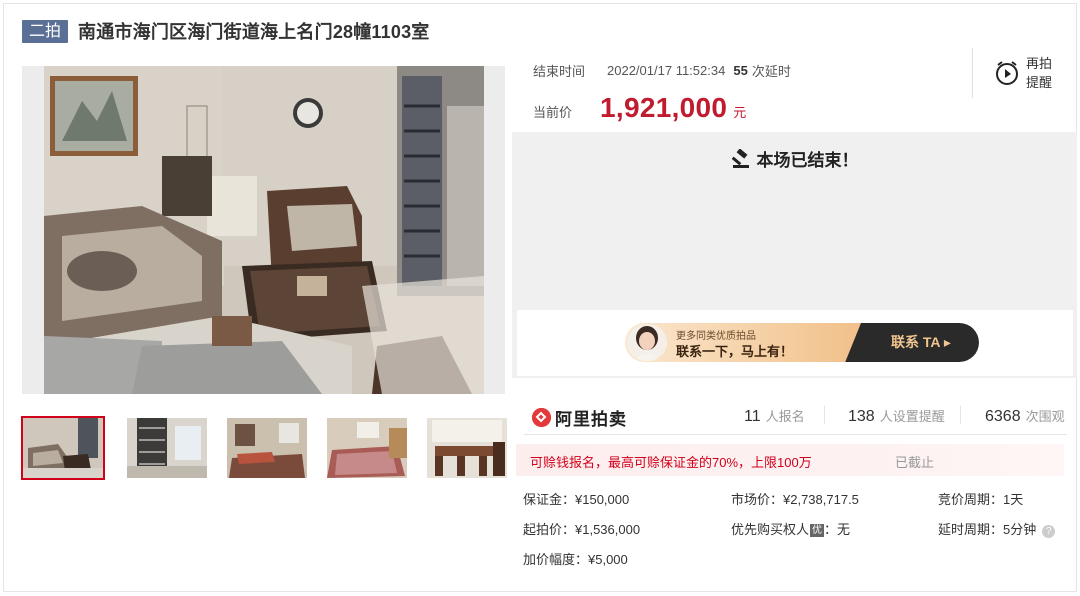 This screenshot has height=596, width=1080. I want to click on alarm-clock-icon, so click(1007, 73).